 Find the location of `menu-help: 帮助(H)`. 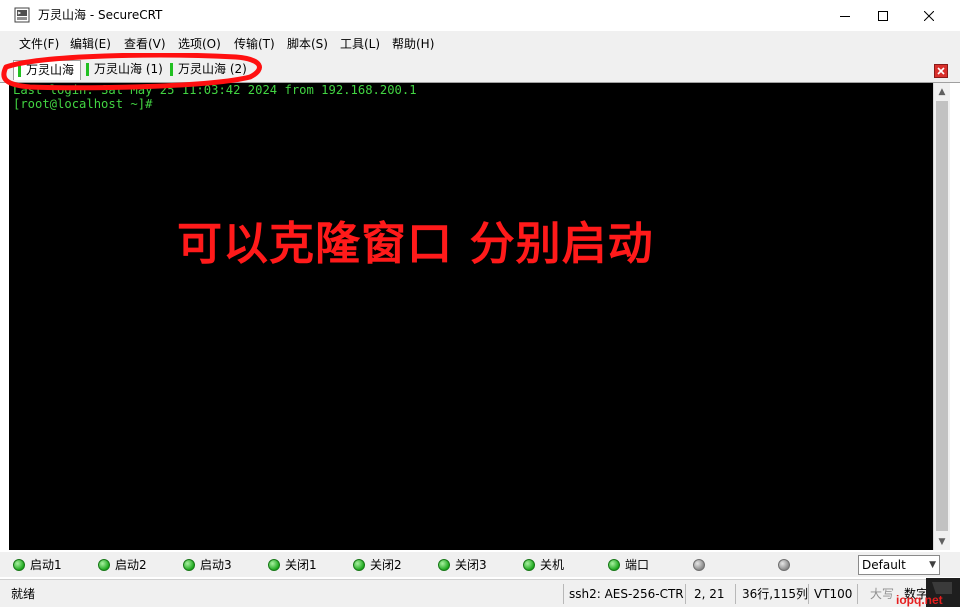

menu-help: 帮助(H) is located at coordinates (413, 44).